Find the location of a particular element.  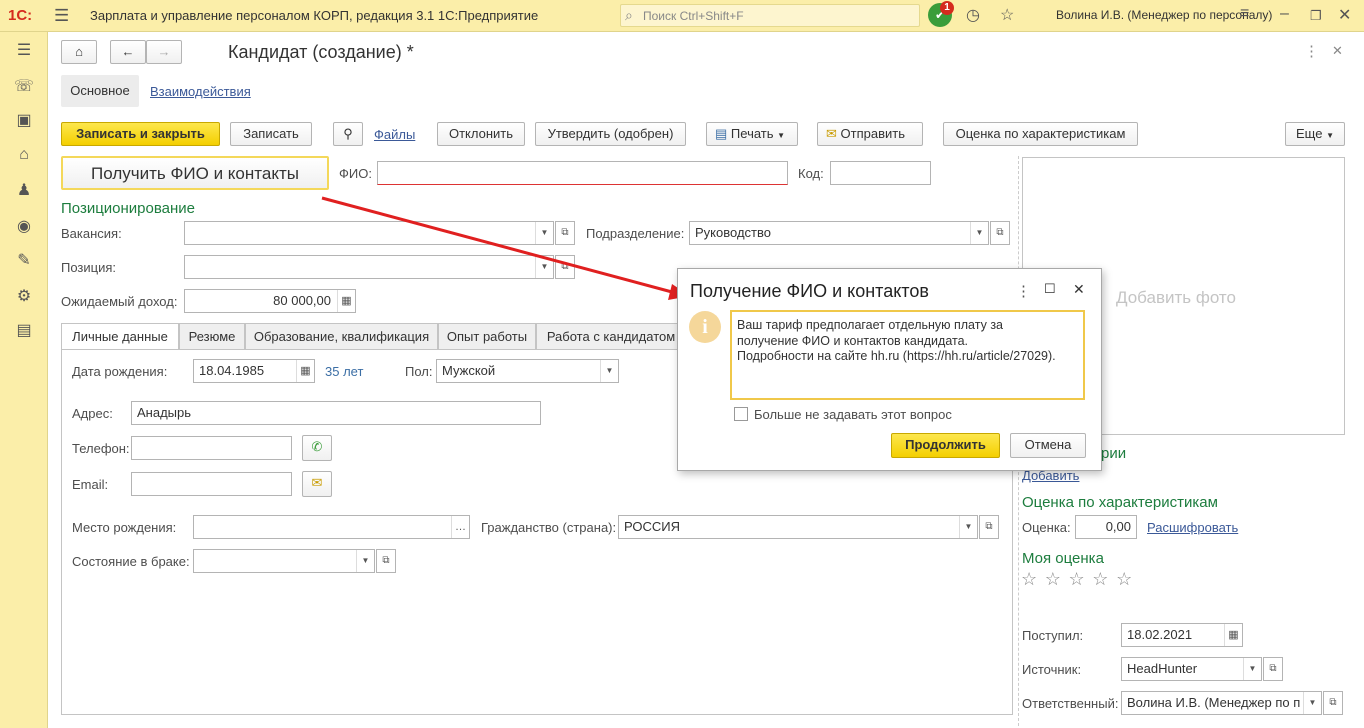

rating-button: Оценка по характеристикам is located at coordinates (1040, 134).